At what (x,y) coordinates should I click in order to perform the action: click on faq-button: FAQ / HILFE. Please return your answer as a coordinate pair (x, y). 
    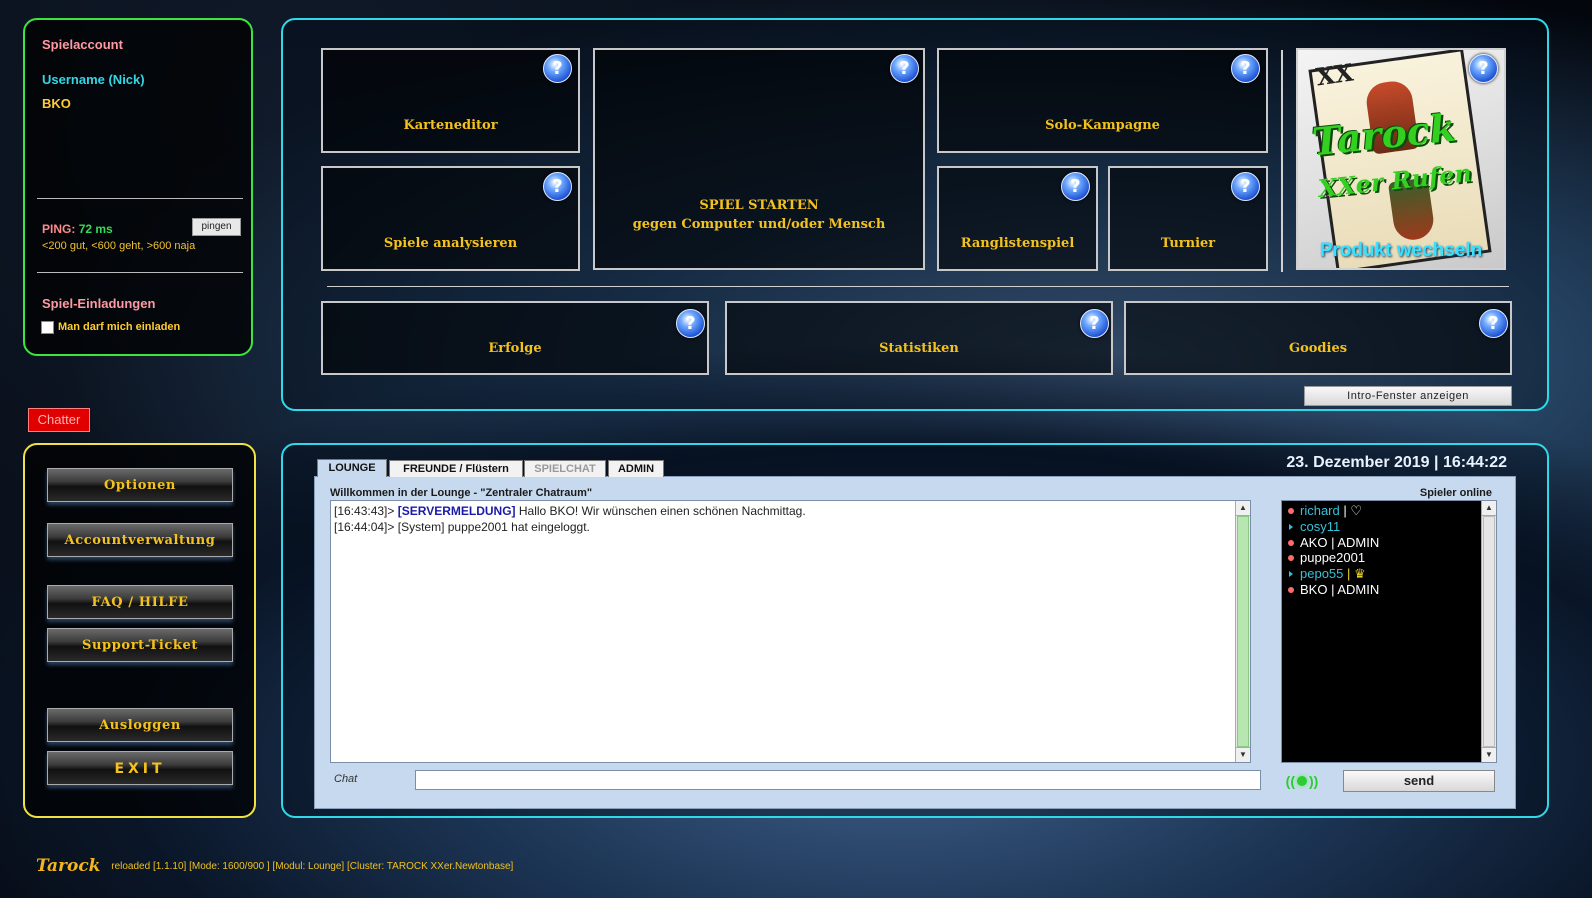
    Looking at the image, I should click on (140, 602).